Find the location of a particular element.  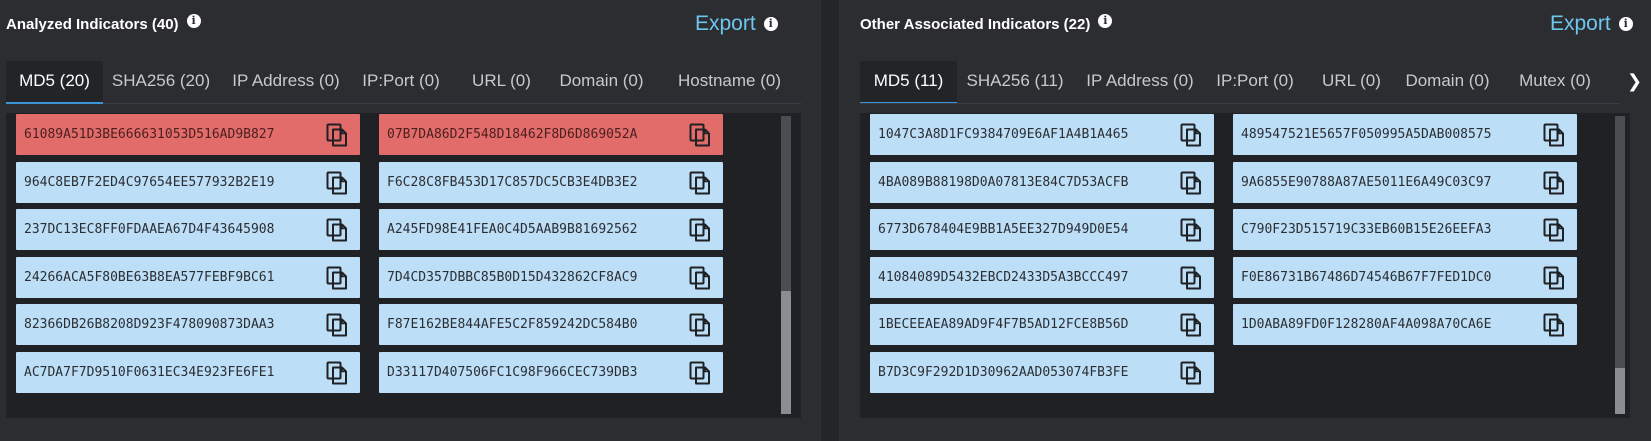

hash-value: 07B7DA86D2F548D18462F8D6D869052A is located at coordinates (512, 134).